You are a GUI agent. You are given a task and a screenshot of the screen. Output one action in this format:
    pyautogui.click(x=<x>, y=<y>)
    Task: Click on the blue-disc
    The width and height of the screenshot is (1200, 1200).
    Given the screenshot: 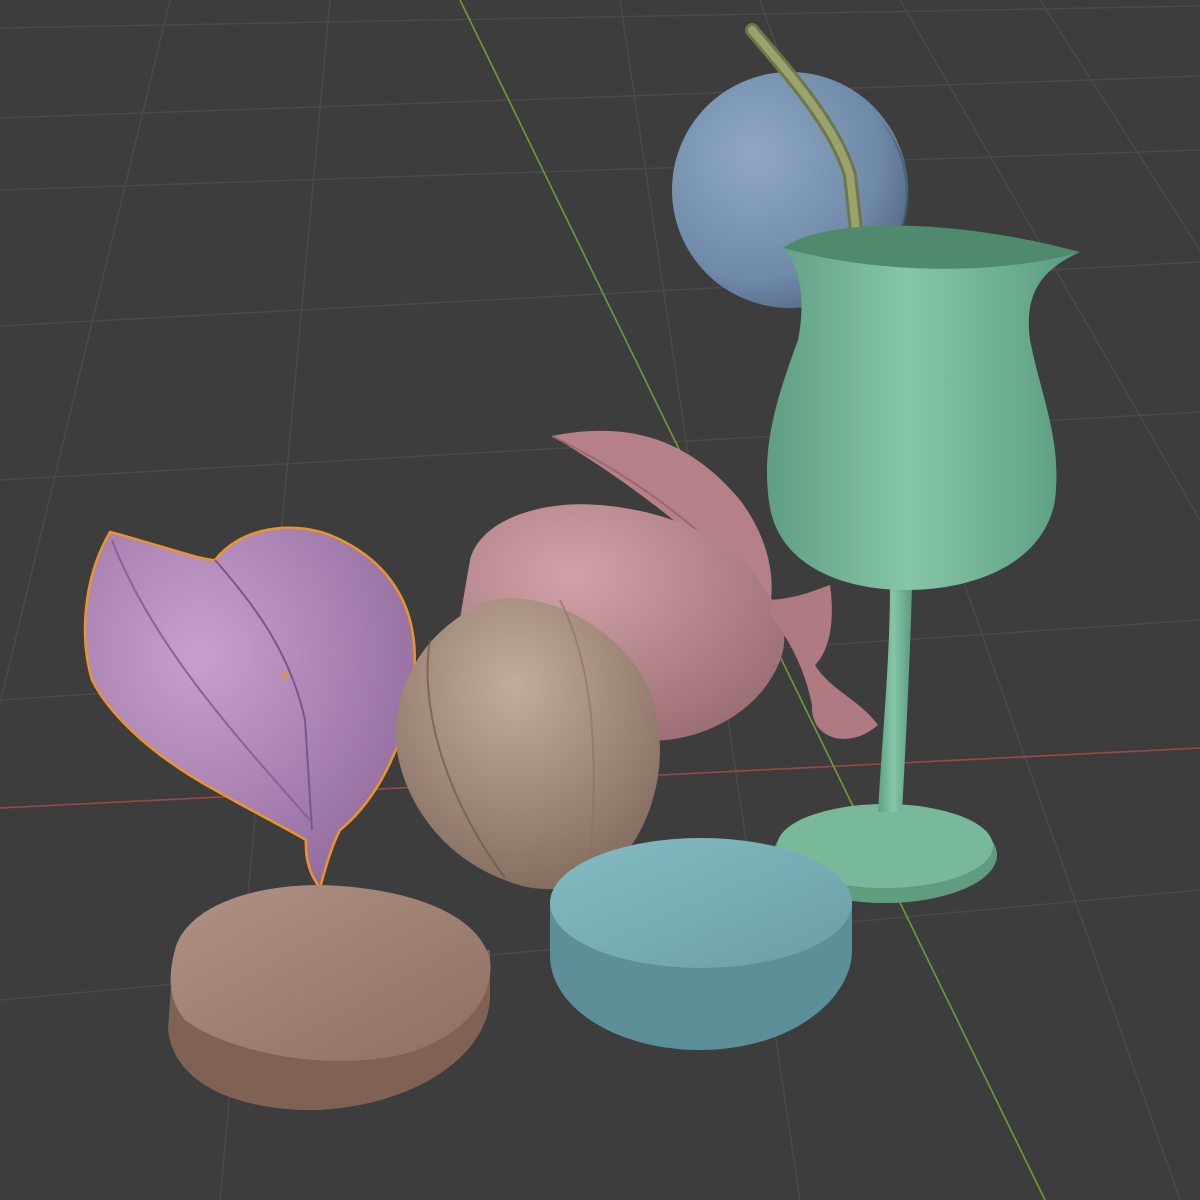 What is the action you would take?
    pyautogui.click(x=701, y=944)
    